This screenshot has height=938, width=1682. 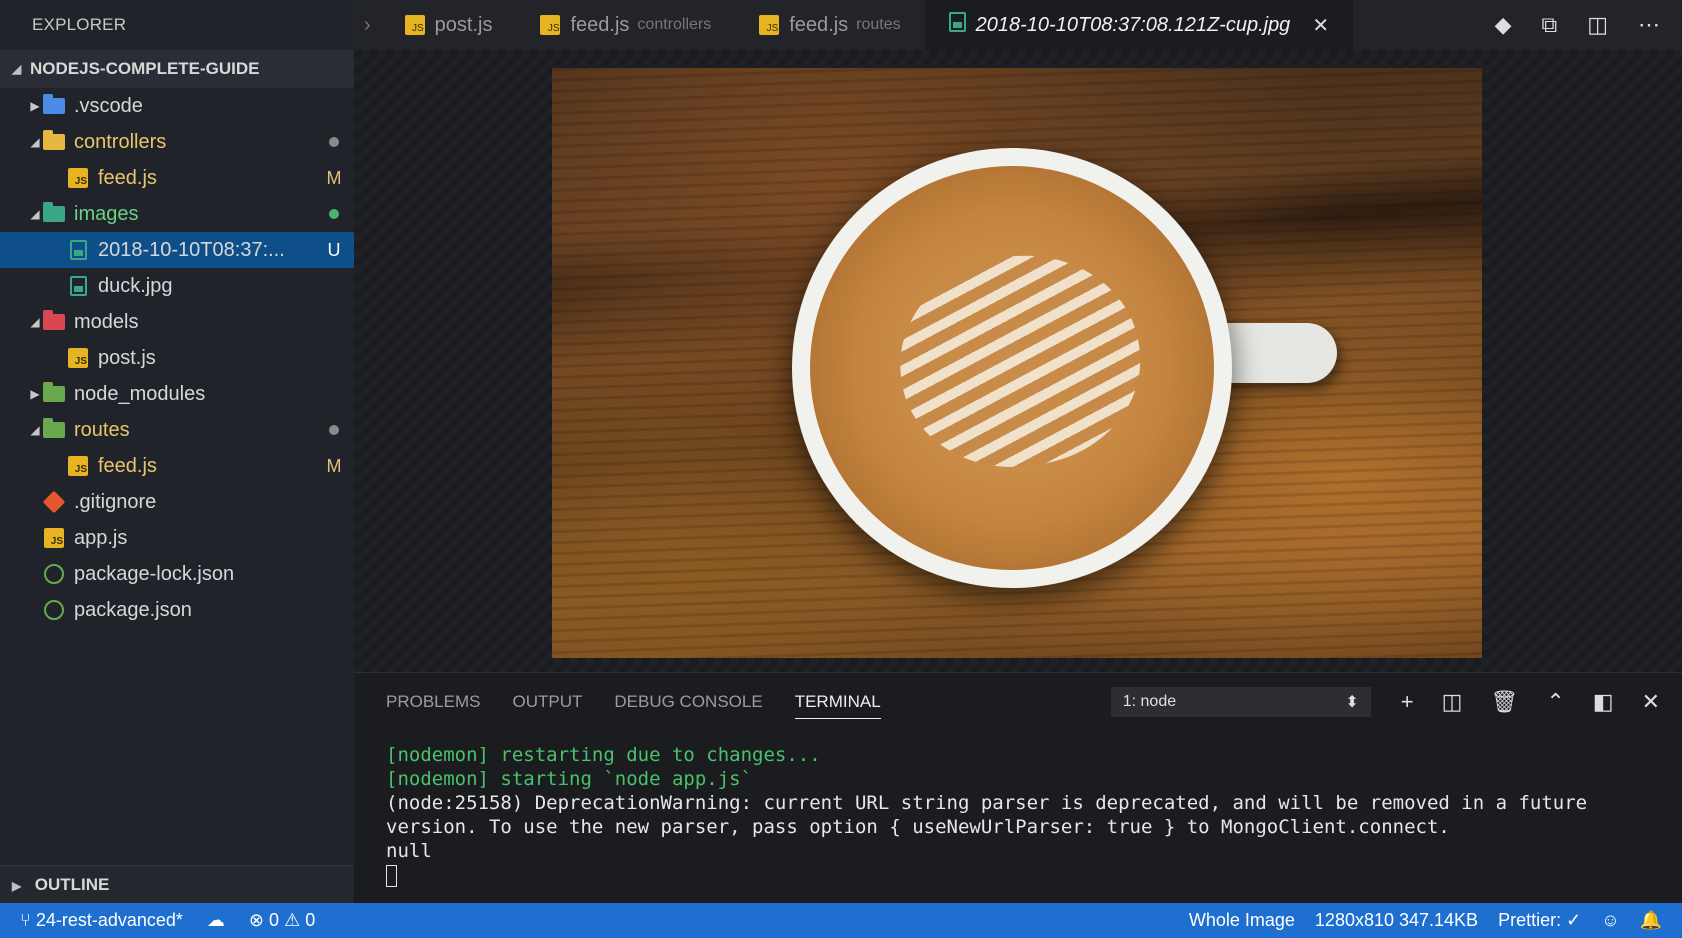 I want to click on trash-icon: 🗑, so click(x=1504, y=702).